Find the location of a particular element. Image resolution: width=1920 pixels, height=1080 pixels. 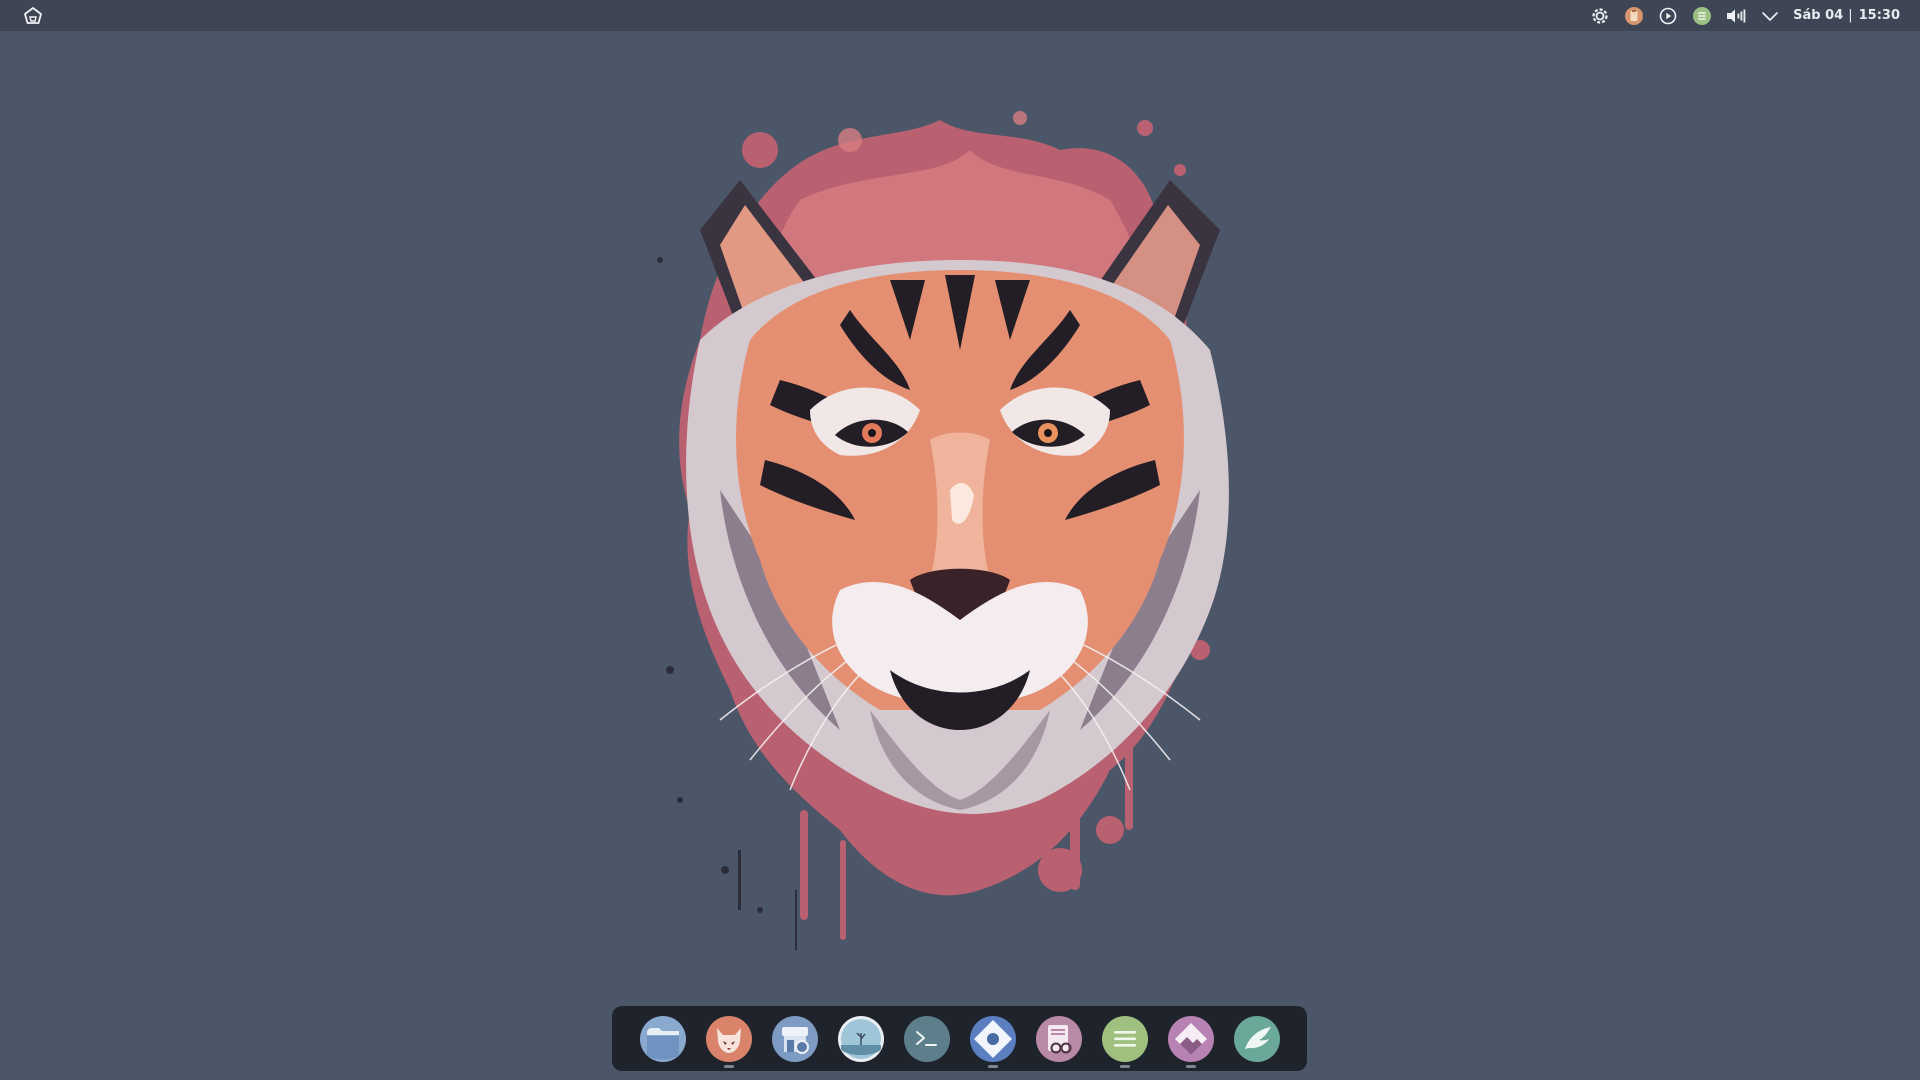

package-icon is located at coordinates (992, 1038).